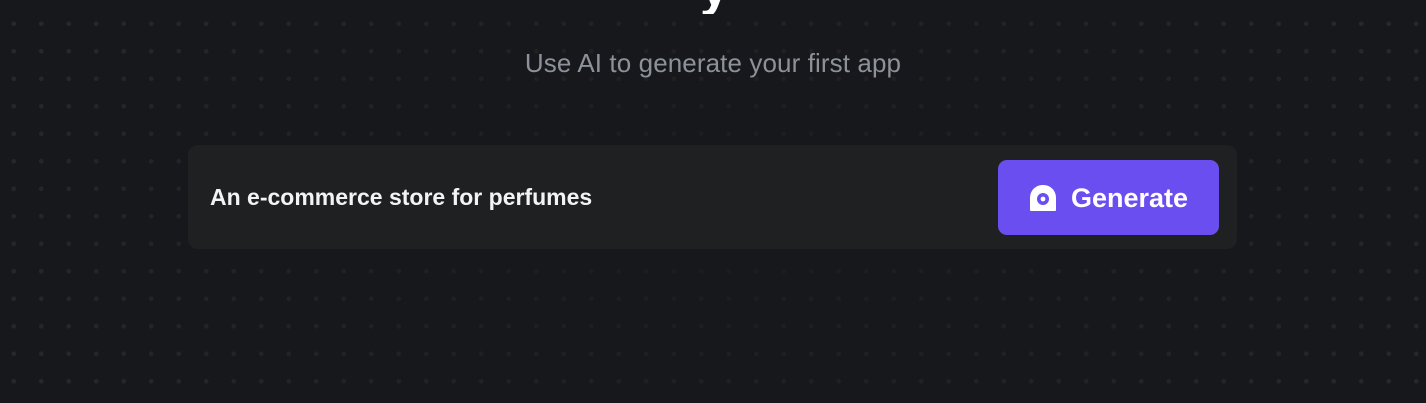  What do you see at coordinates (715, 7) in the screenshot?
I see `page-title-fragment: y` at bounding box center [715, 7].